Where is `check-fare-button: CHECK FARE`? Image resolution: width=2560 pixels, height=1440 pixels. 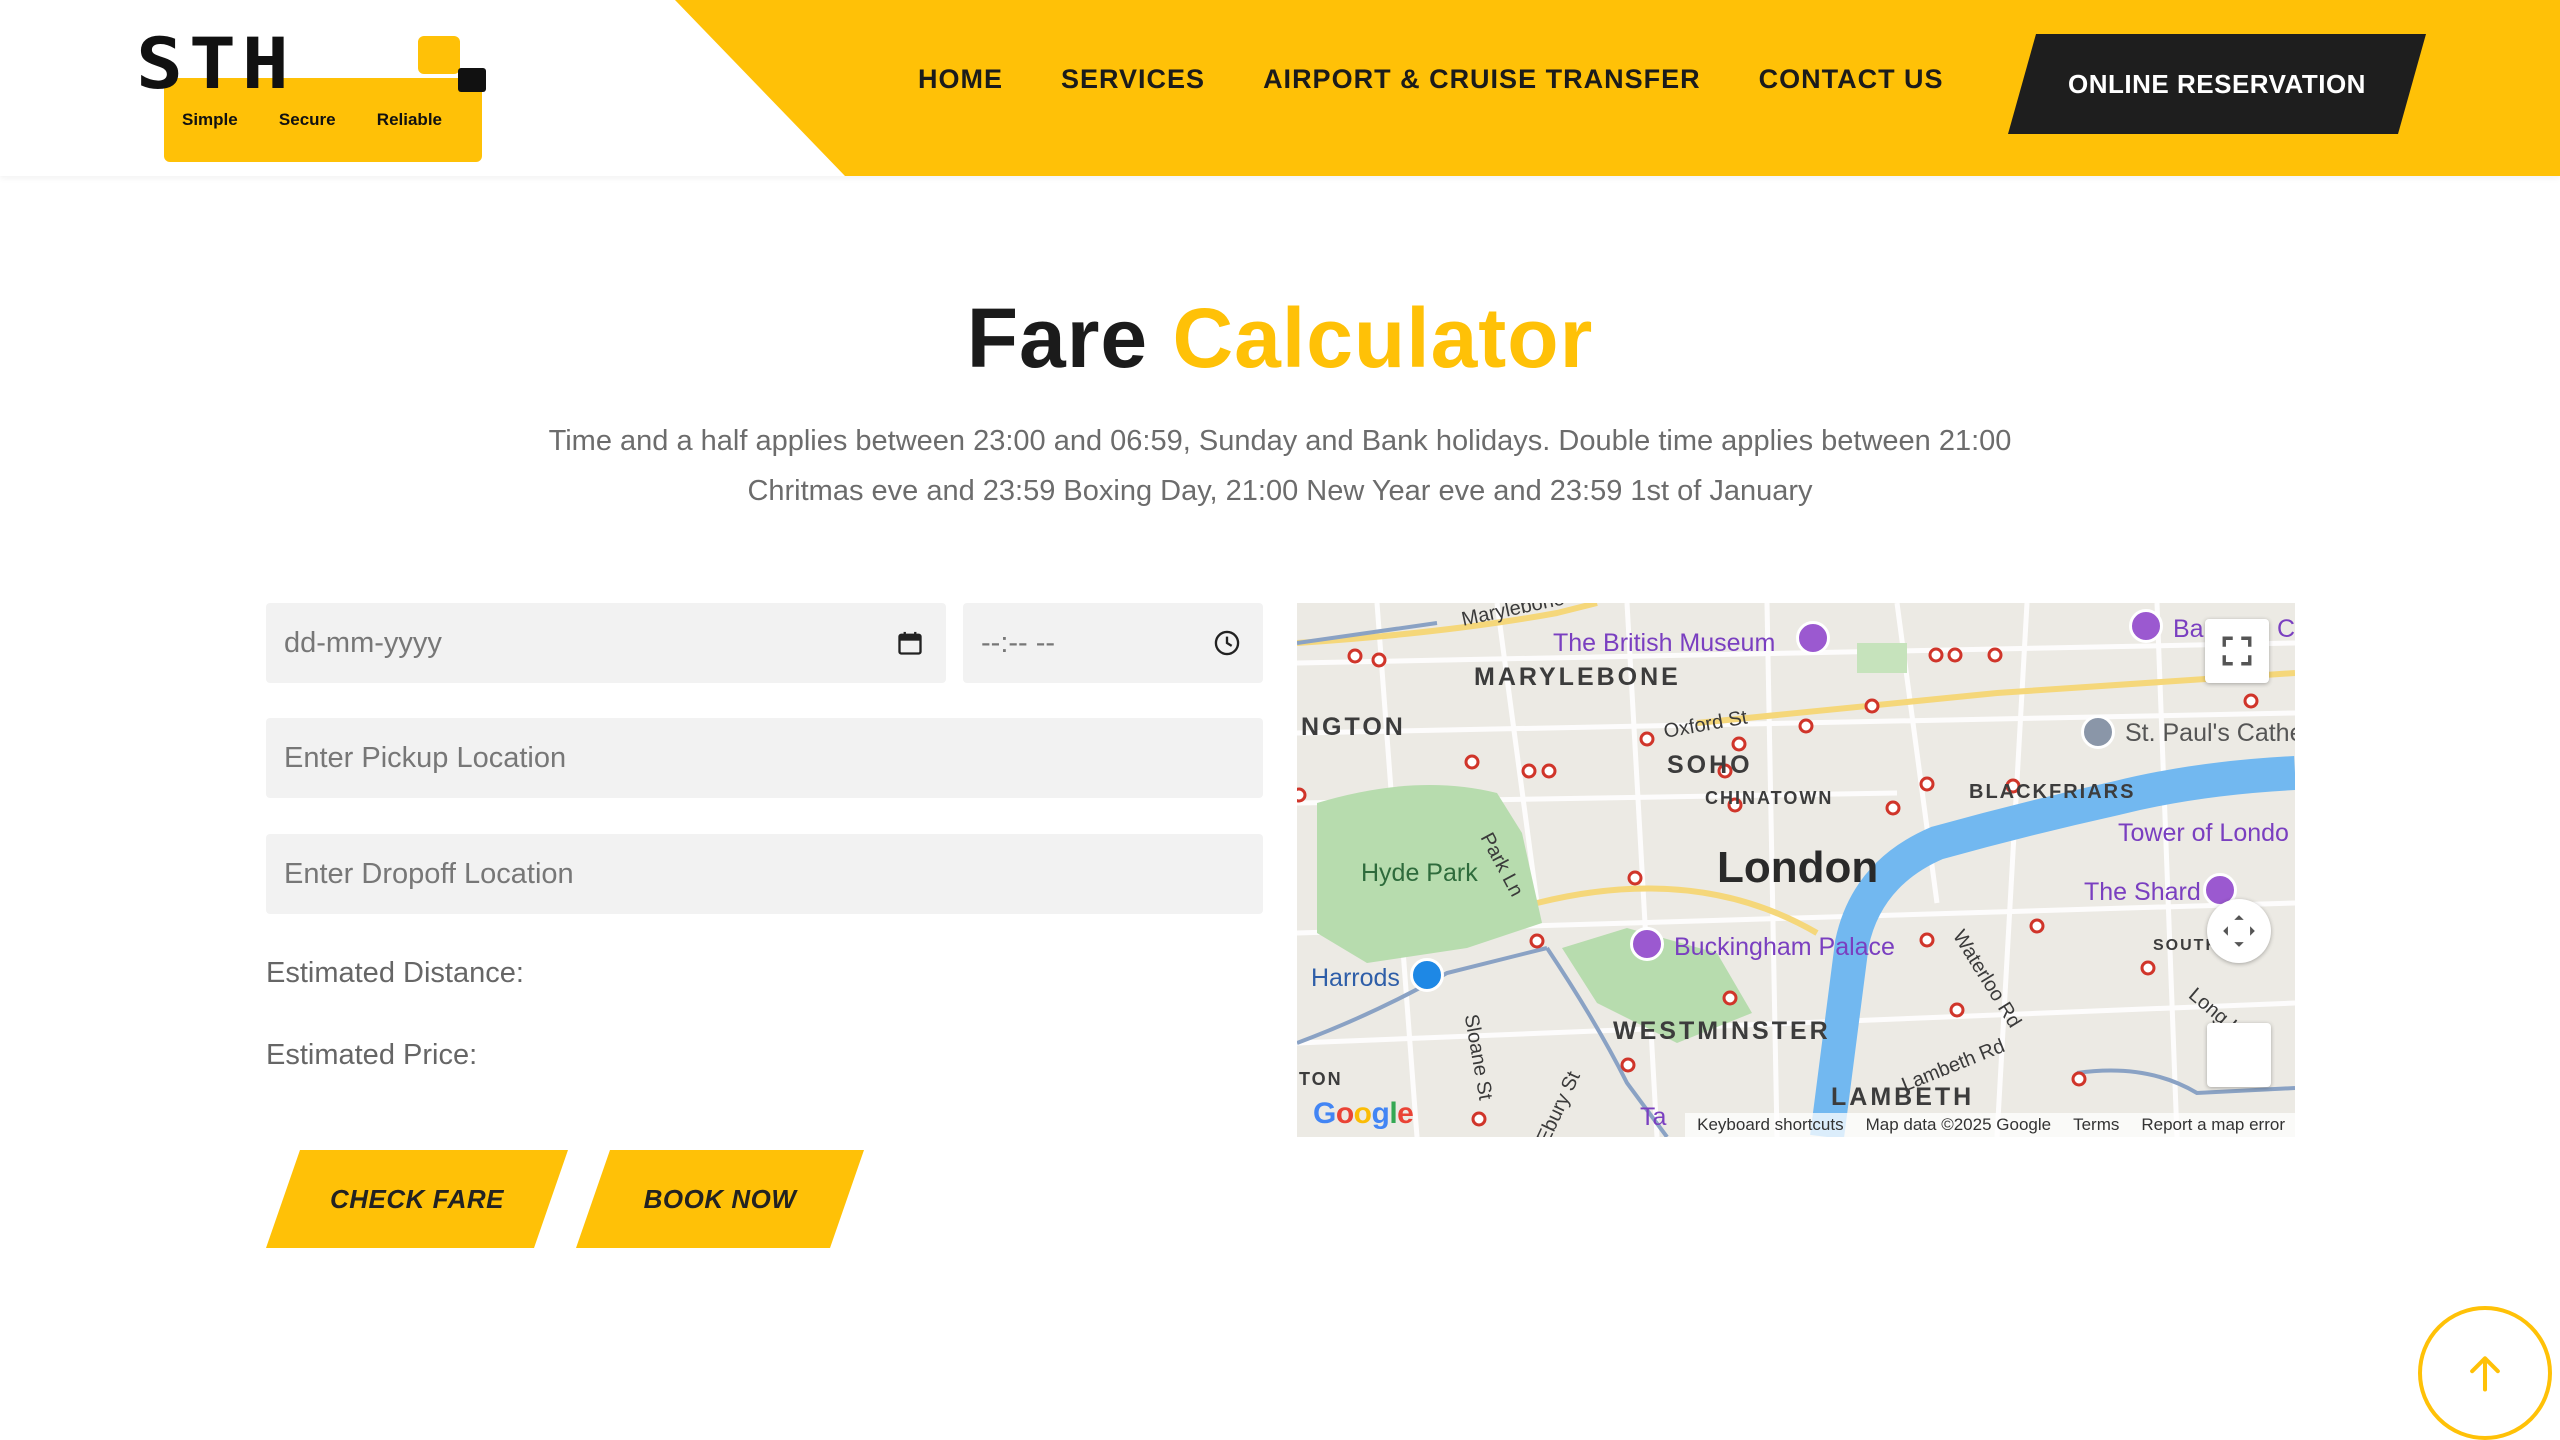 check-fare-button: CHECK FARE is located at coordinates (417, 1199).